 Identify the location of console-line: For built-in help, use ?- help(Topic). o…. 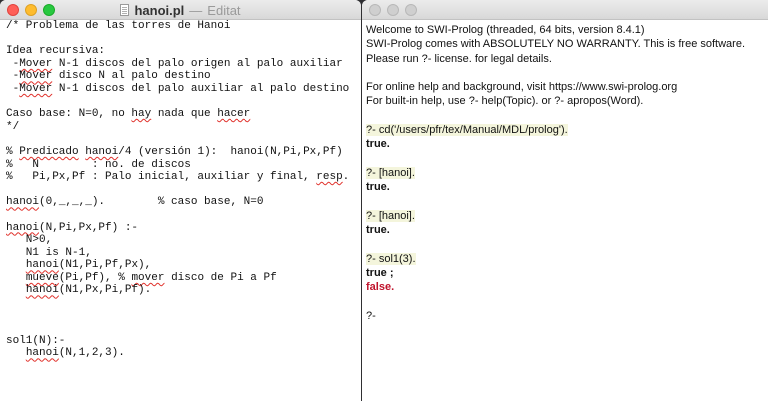
(567, 101).